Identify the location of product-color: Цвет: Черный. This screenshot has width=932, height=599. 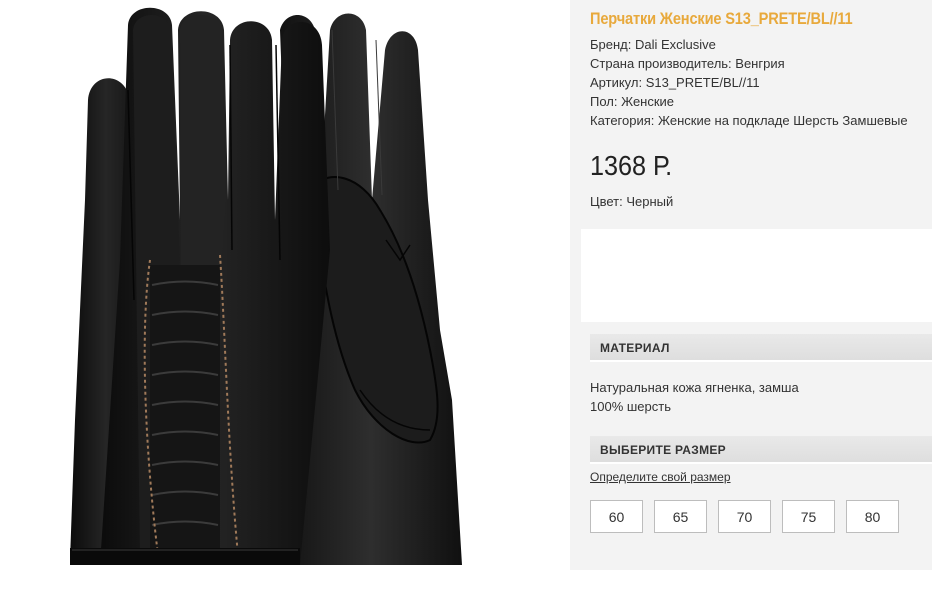
(632, 201).